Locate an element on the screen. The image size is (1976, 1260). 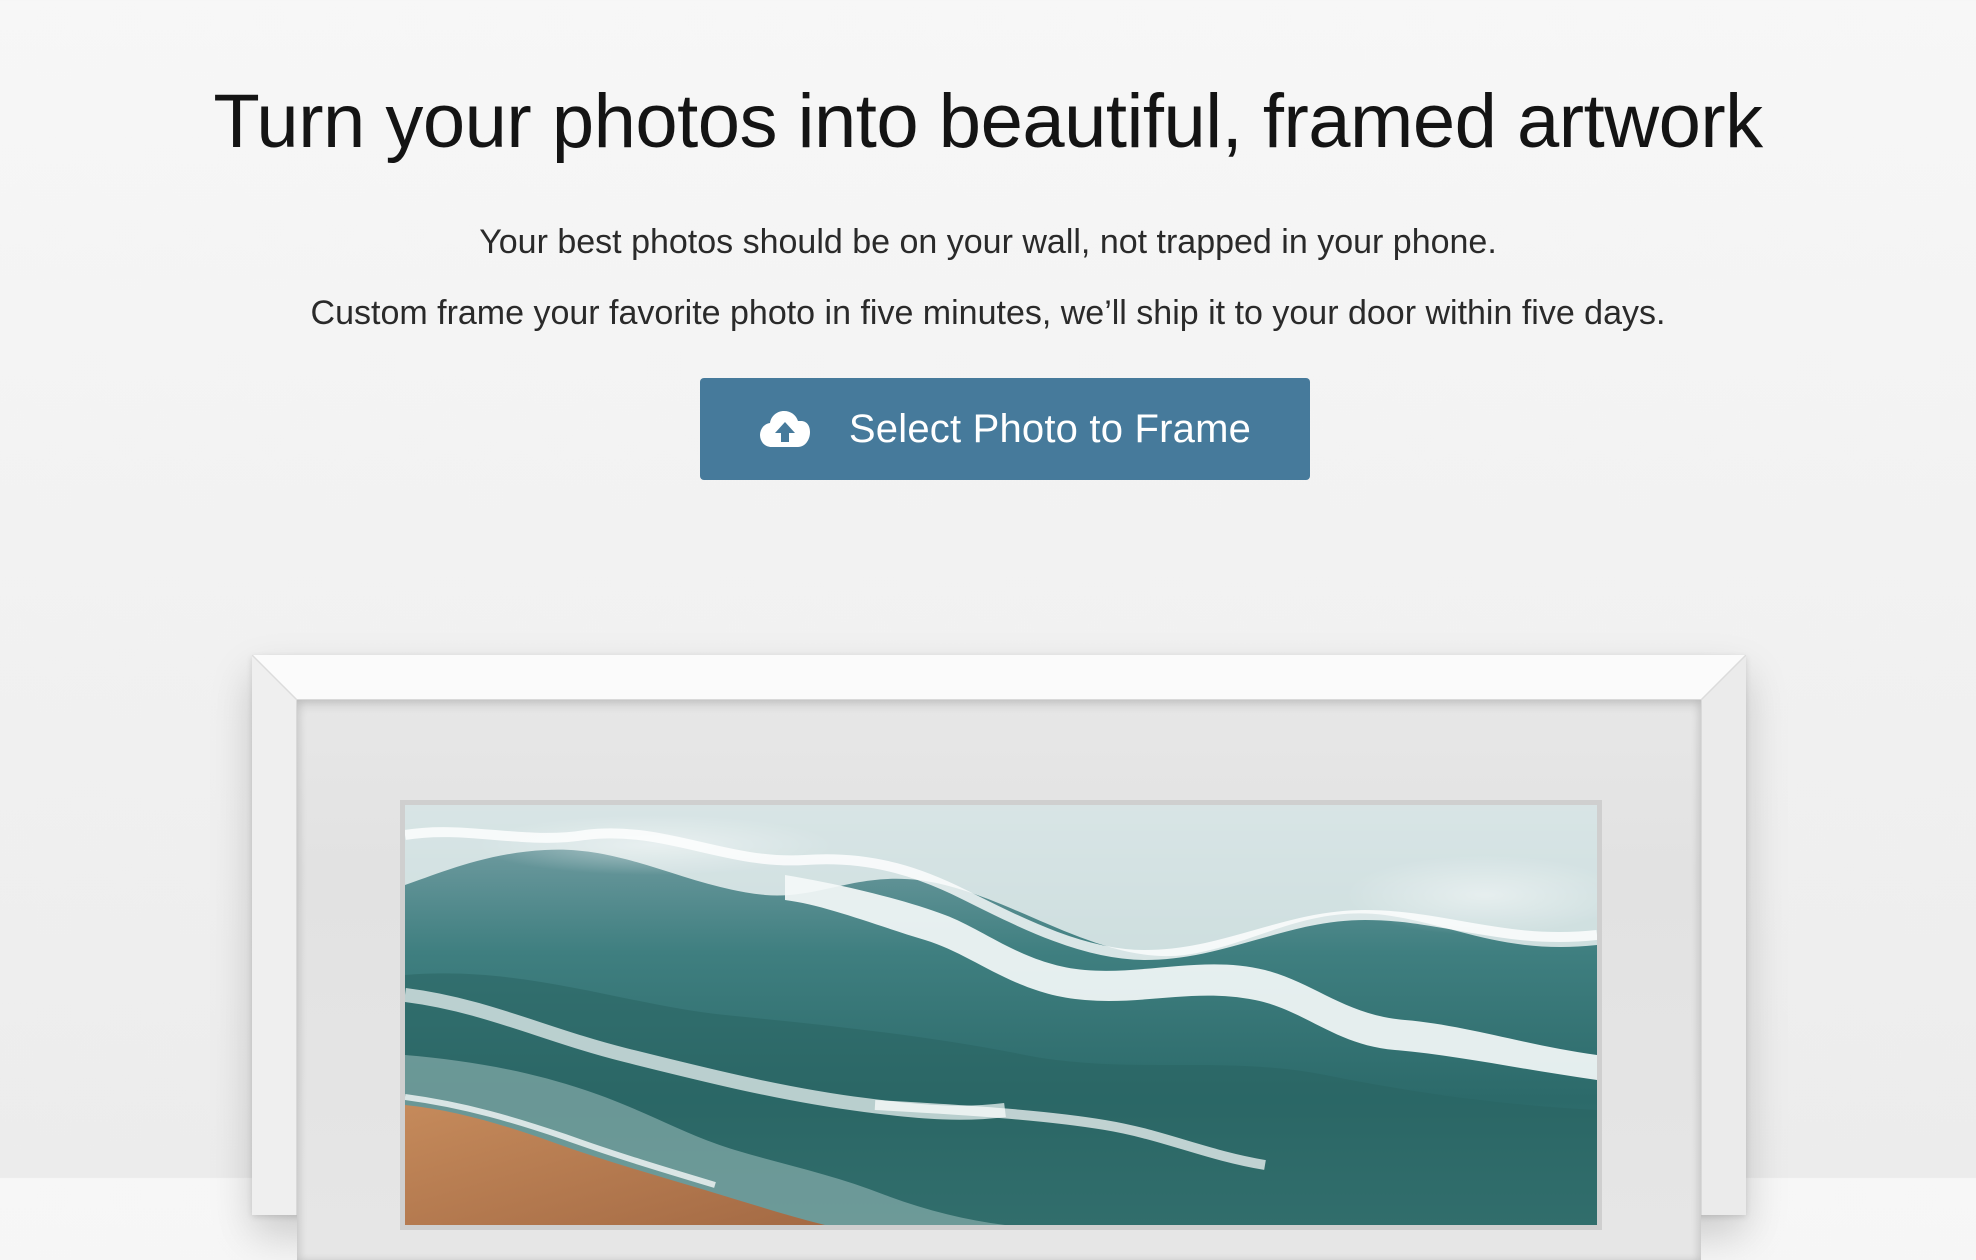
select-photo-button: Select Photo to Frame is located at coordinates (1005, 429).